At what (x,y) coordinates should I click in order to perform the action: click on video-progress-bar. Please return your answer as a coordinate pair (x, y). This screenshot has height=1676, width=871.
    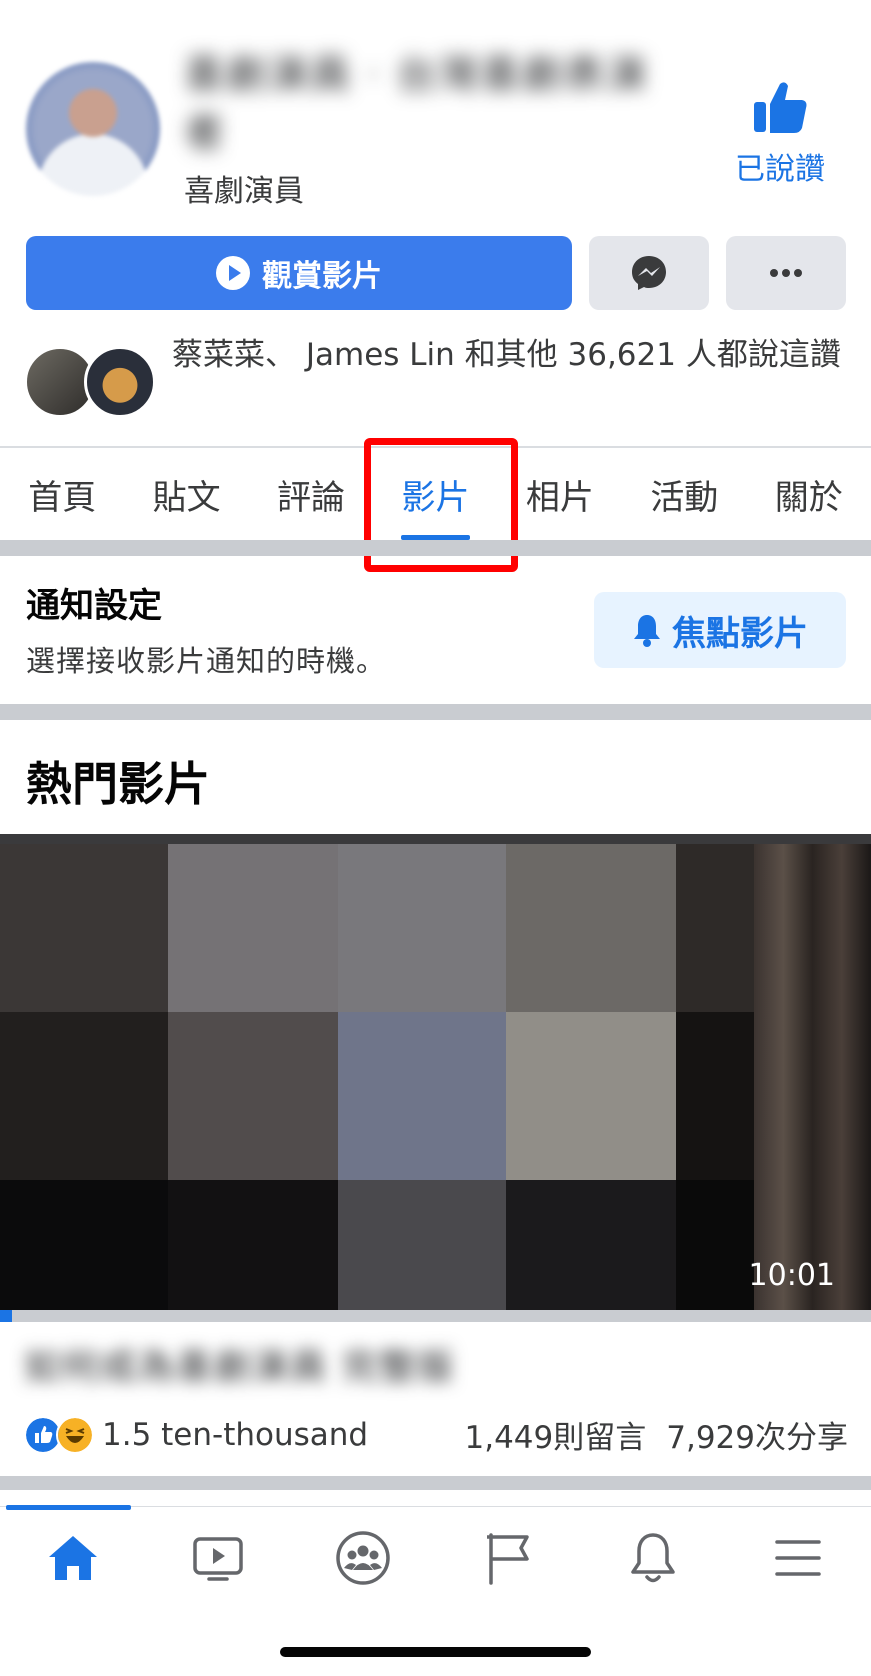
    Looking at the image, I should click on (435, 1316).